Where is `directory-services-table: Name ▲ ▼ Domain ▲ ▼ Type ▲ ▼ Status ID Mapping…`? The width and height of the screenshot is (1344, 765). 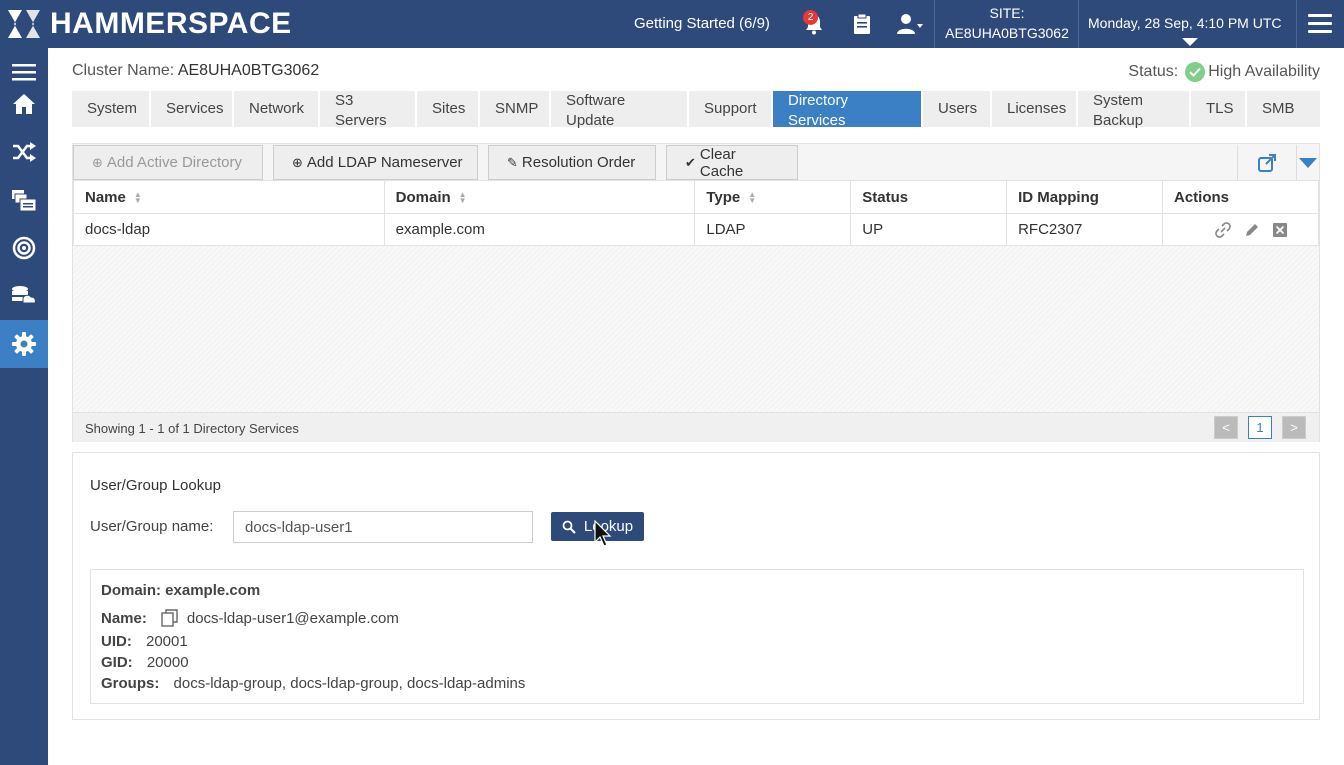
directory-services-table: Name ▲ ▼ Domain ▲ ▼ Type ▲ ▼ Status ID Mapping… is located at coordinates (696, 213).